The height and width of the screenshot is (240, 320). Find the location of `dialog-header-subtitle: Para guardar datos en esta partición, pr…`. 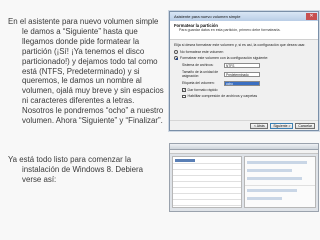

dialog-header-subtitle: Para guardar datos en esta partición, pr… is located at coordinates (230, 30).